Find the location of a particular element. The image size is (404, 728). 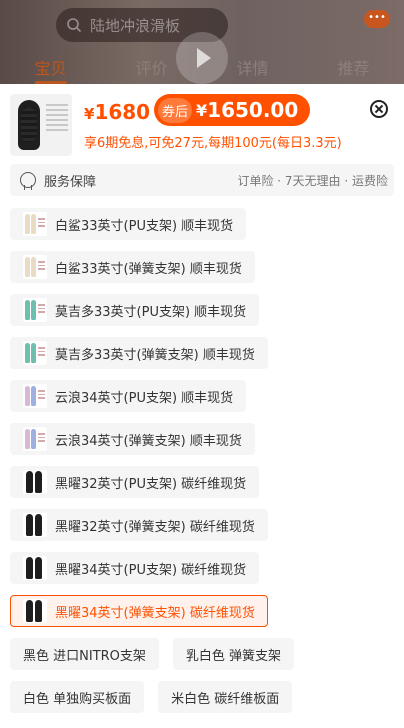

color-option: 黑色 进口NITRO支架 is located at coordinates (84, 654).